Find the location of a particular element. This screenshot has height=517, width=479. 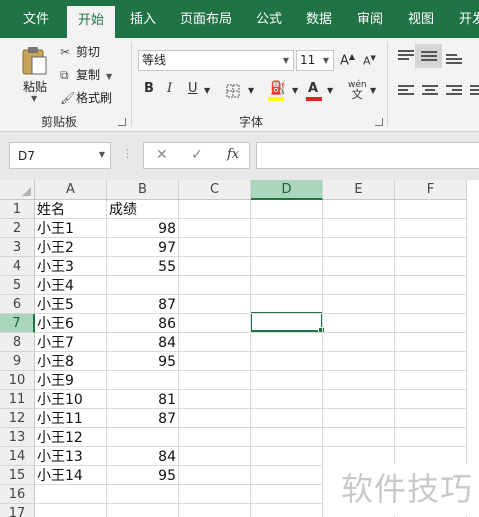

cell-a7: 小王6 is located at coordinates (72, 323).